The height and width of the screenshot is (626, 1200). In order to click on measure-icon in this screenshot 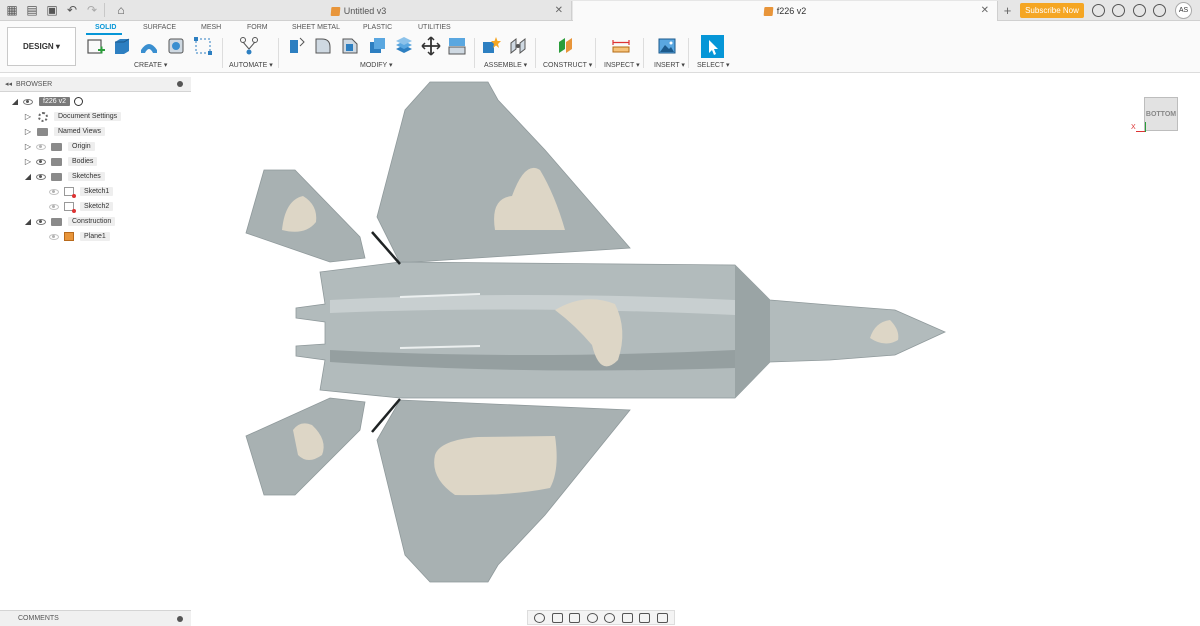, I will do `click(621, 46)`.